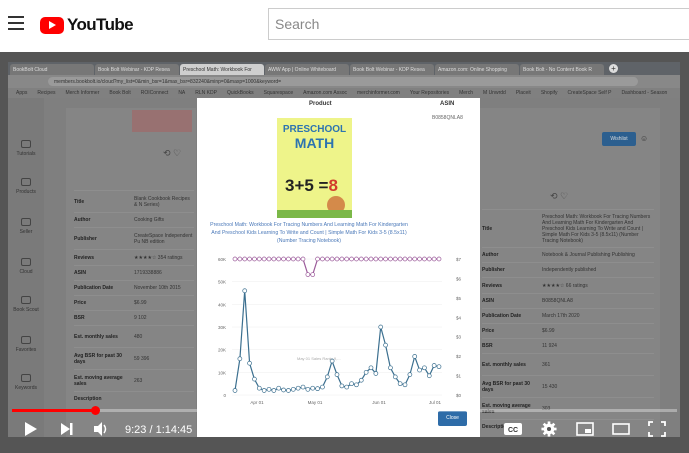  Describe the element at coordinates (568, 386) in the screenshot. I see `detail-row: Avg BSR for past 30 days 15 430` at that location.